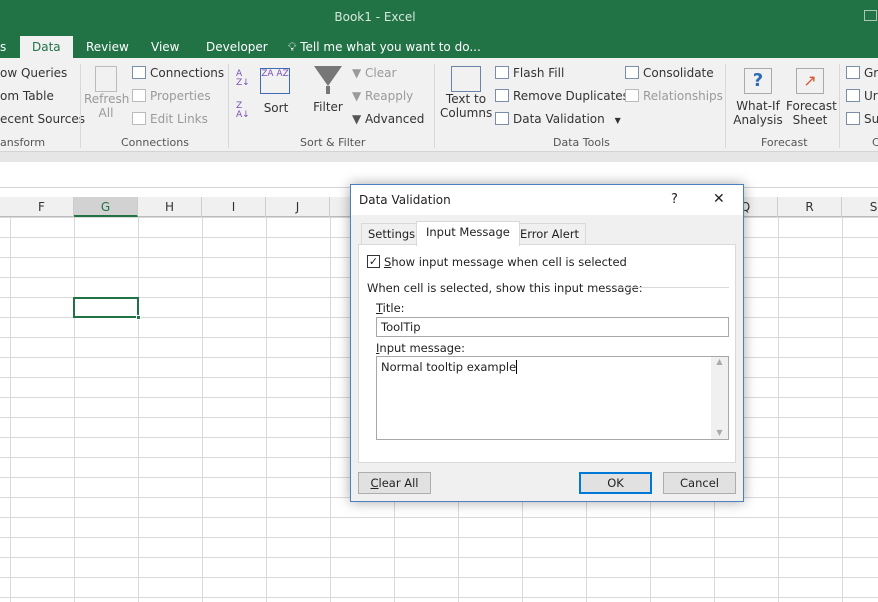 This screenshot has width=878, height=602. Describe the element at coordinates (237, 47) in the screenshot. I see `tab-developer: Developer` at that location.